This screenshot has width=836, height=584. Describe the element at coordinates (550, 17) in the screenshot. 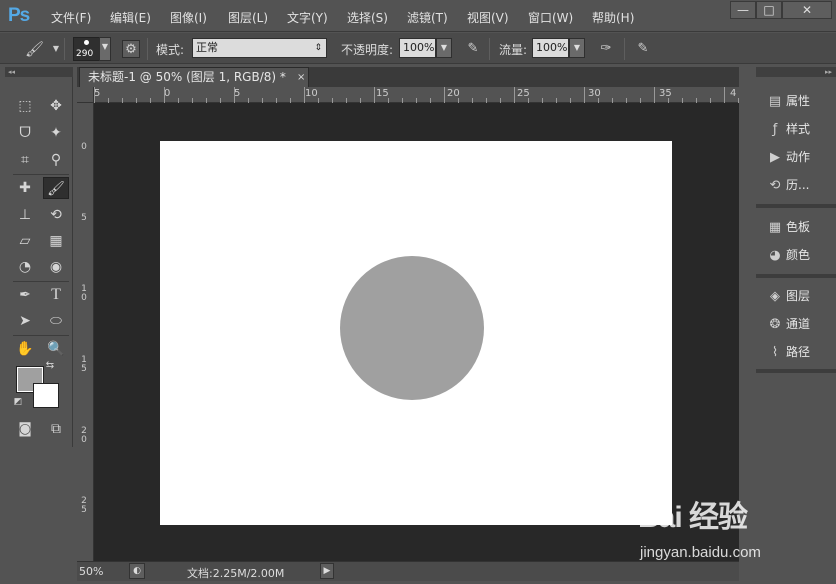

I see `menu-window: 窗口(W)` at that location.